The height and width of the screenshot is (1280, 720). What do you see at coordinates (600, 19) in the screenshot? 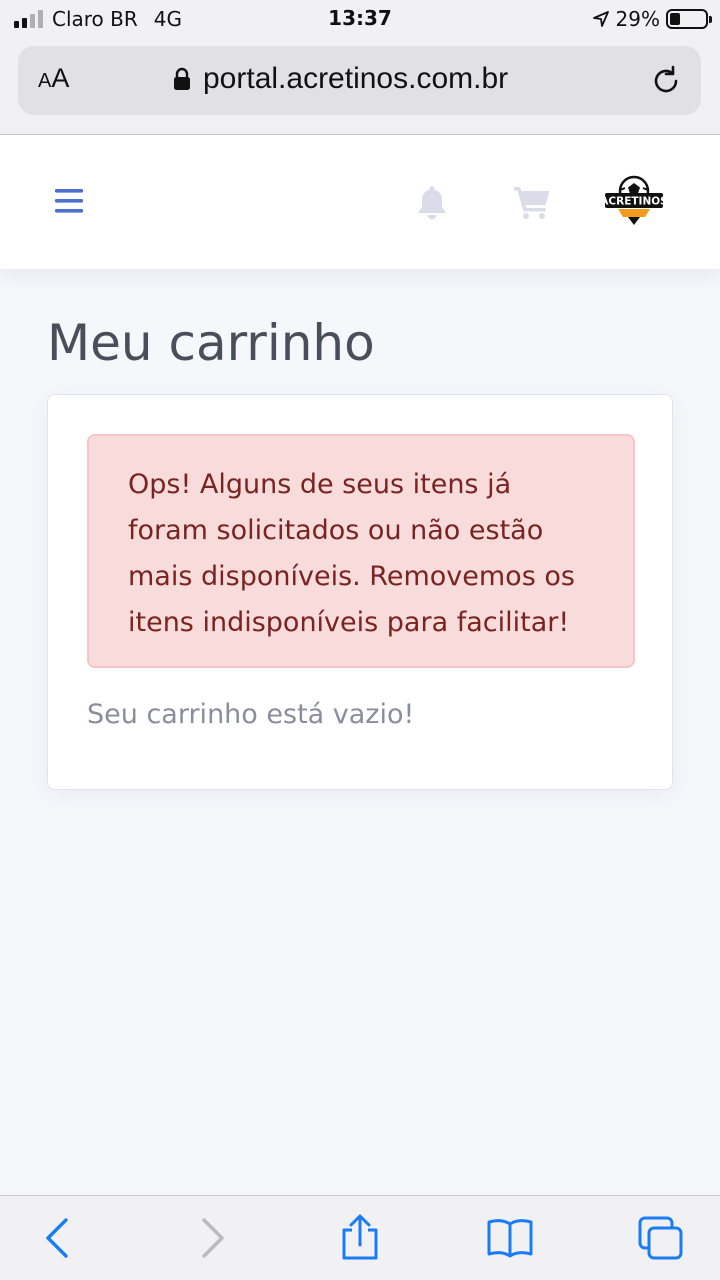
I see `location-arrow-icon` at bounding box center [600, 19].